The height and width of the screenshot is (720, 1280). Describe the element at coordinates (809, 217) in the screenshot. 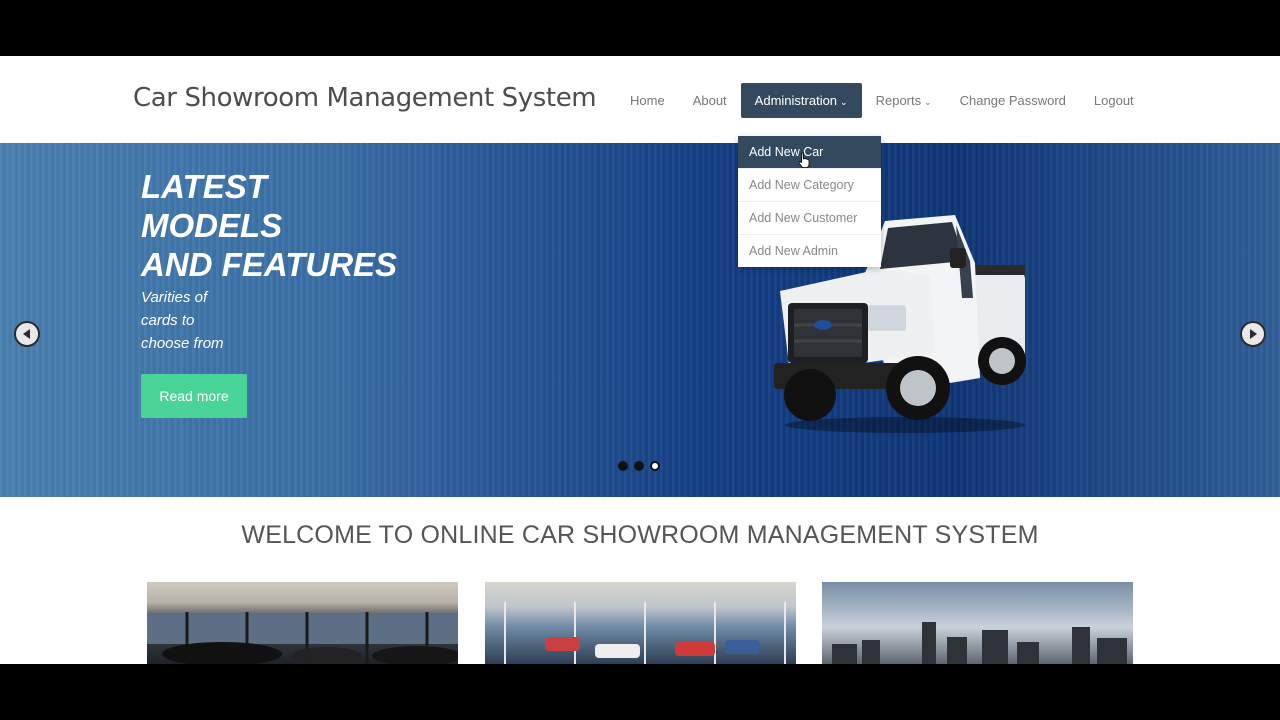

I see `menu-item-add-new-customer: Add New Customer` at that location.